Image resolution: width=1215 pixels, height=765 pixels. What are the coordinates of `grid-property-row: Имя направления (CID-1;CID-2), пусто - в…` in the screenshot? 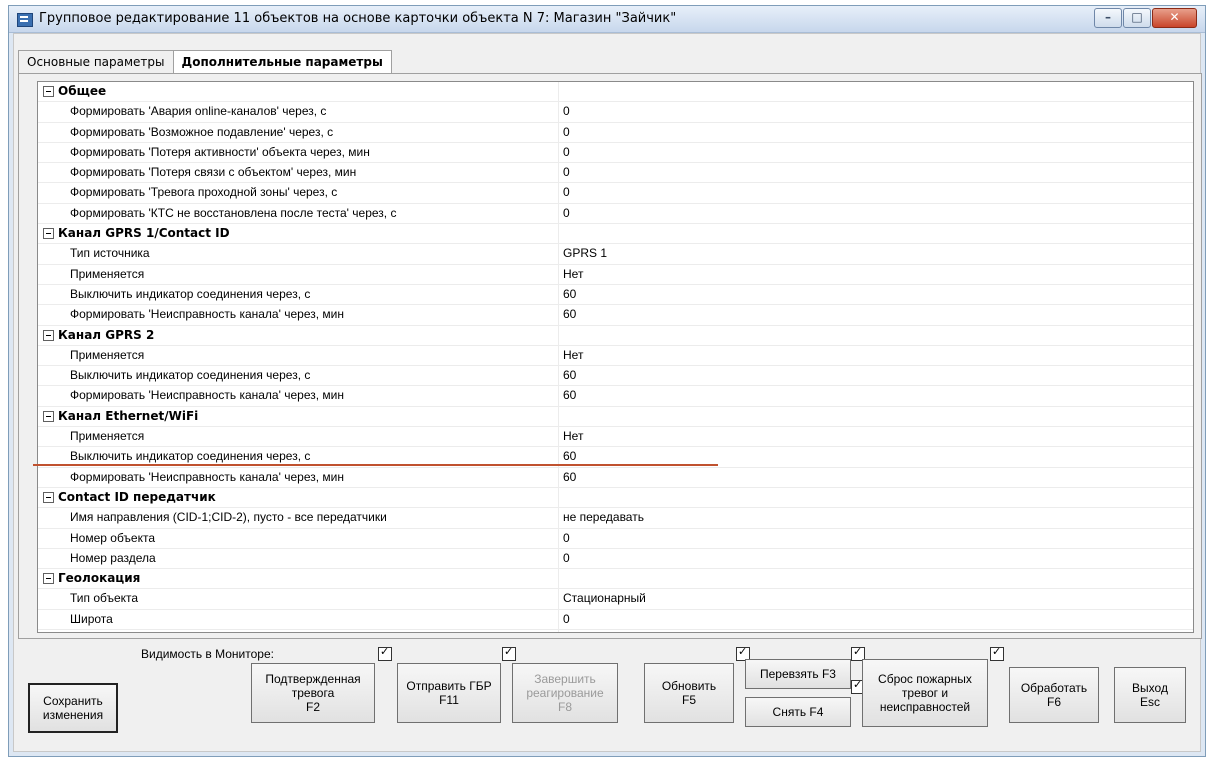 It's located at (615, 518).